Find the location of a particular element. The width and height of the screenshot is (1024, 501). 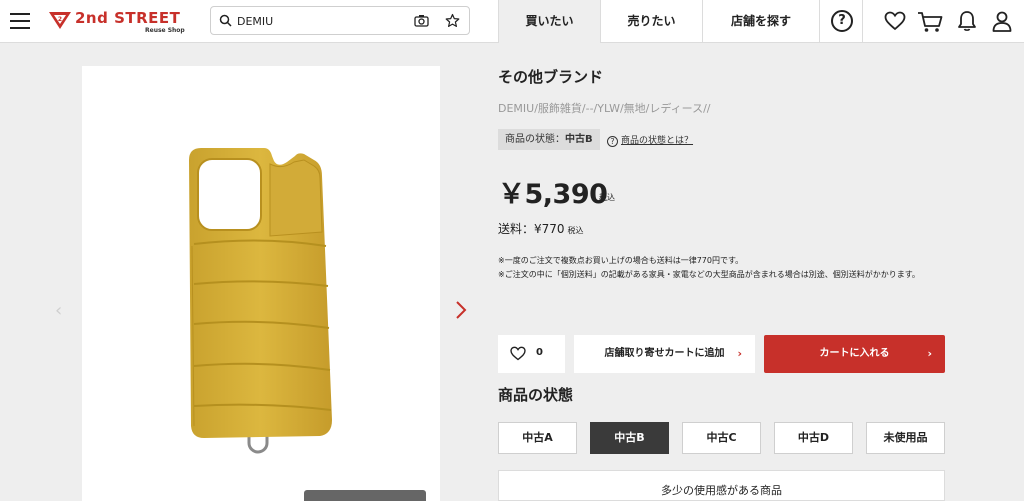

search-icon is located at coordinates (225, 20).